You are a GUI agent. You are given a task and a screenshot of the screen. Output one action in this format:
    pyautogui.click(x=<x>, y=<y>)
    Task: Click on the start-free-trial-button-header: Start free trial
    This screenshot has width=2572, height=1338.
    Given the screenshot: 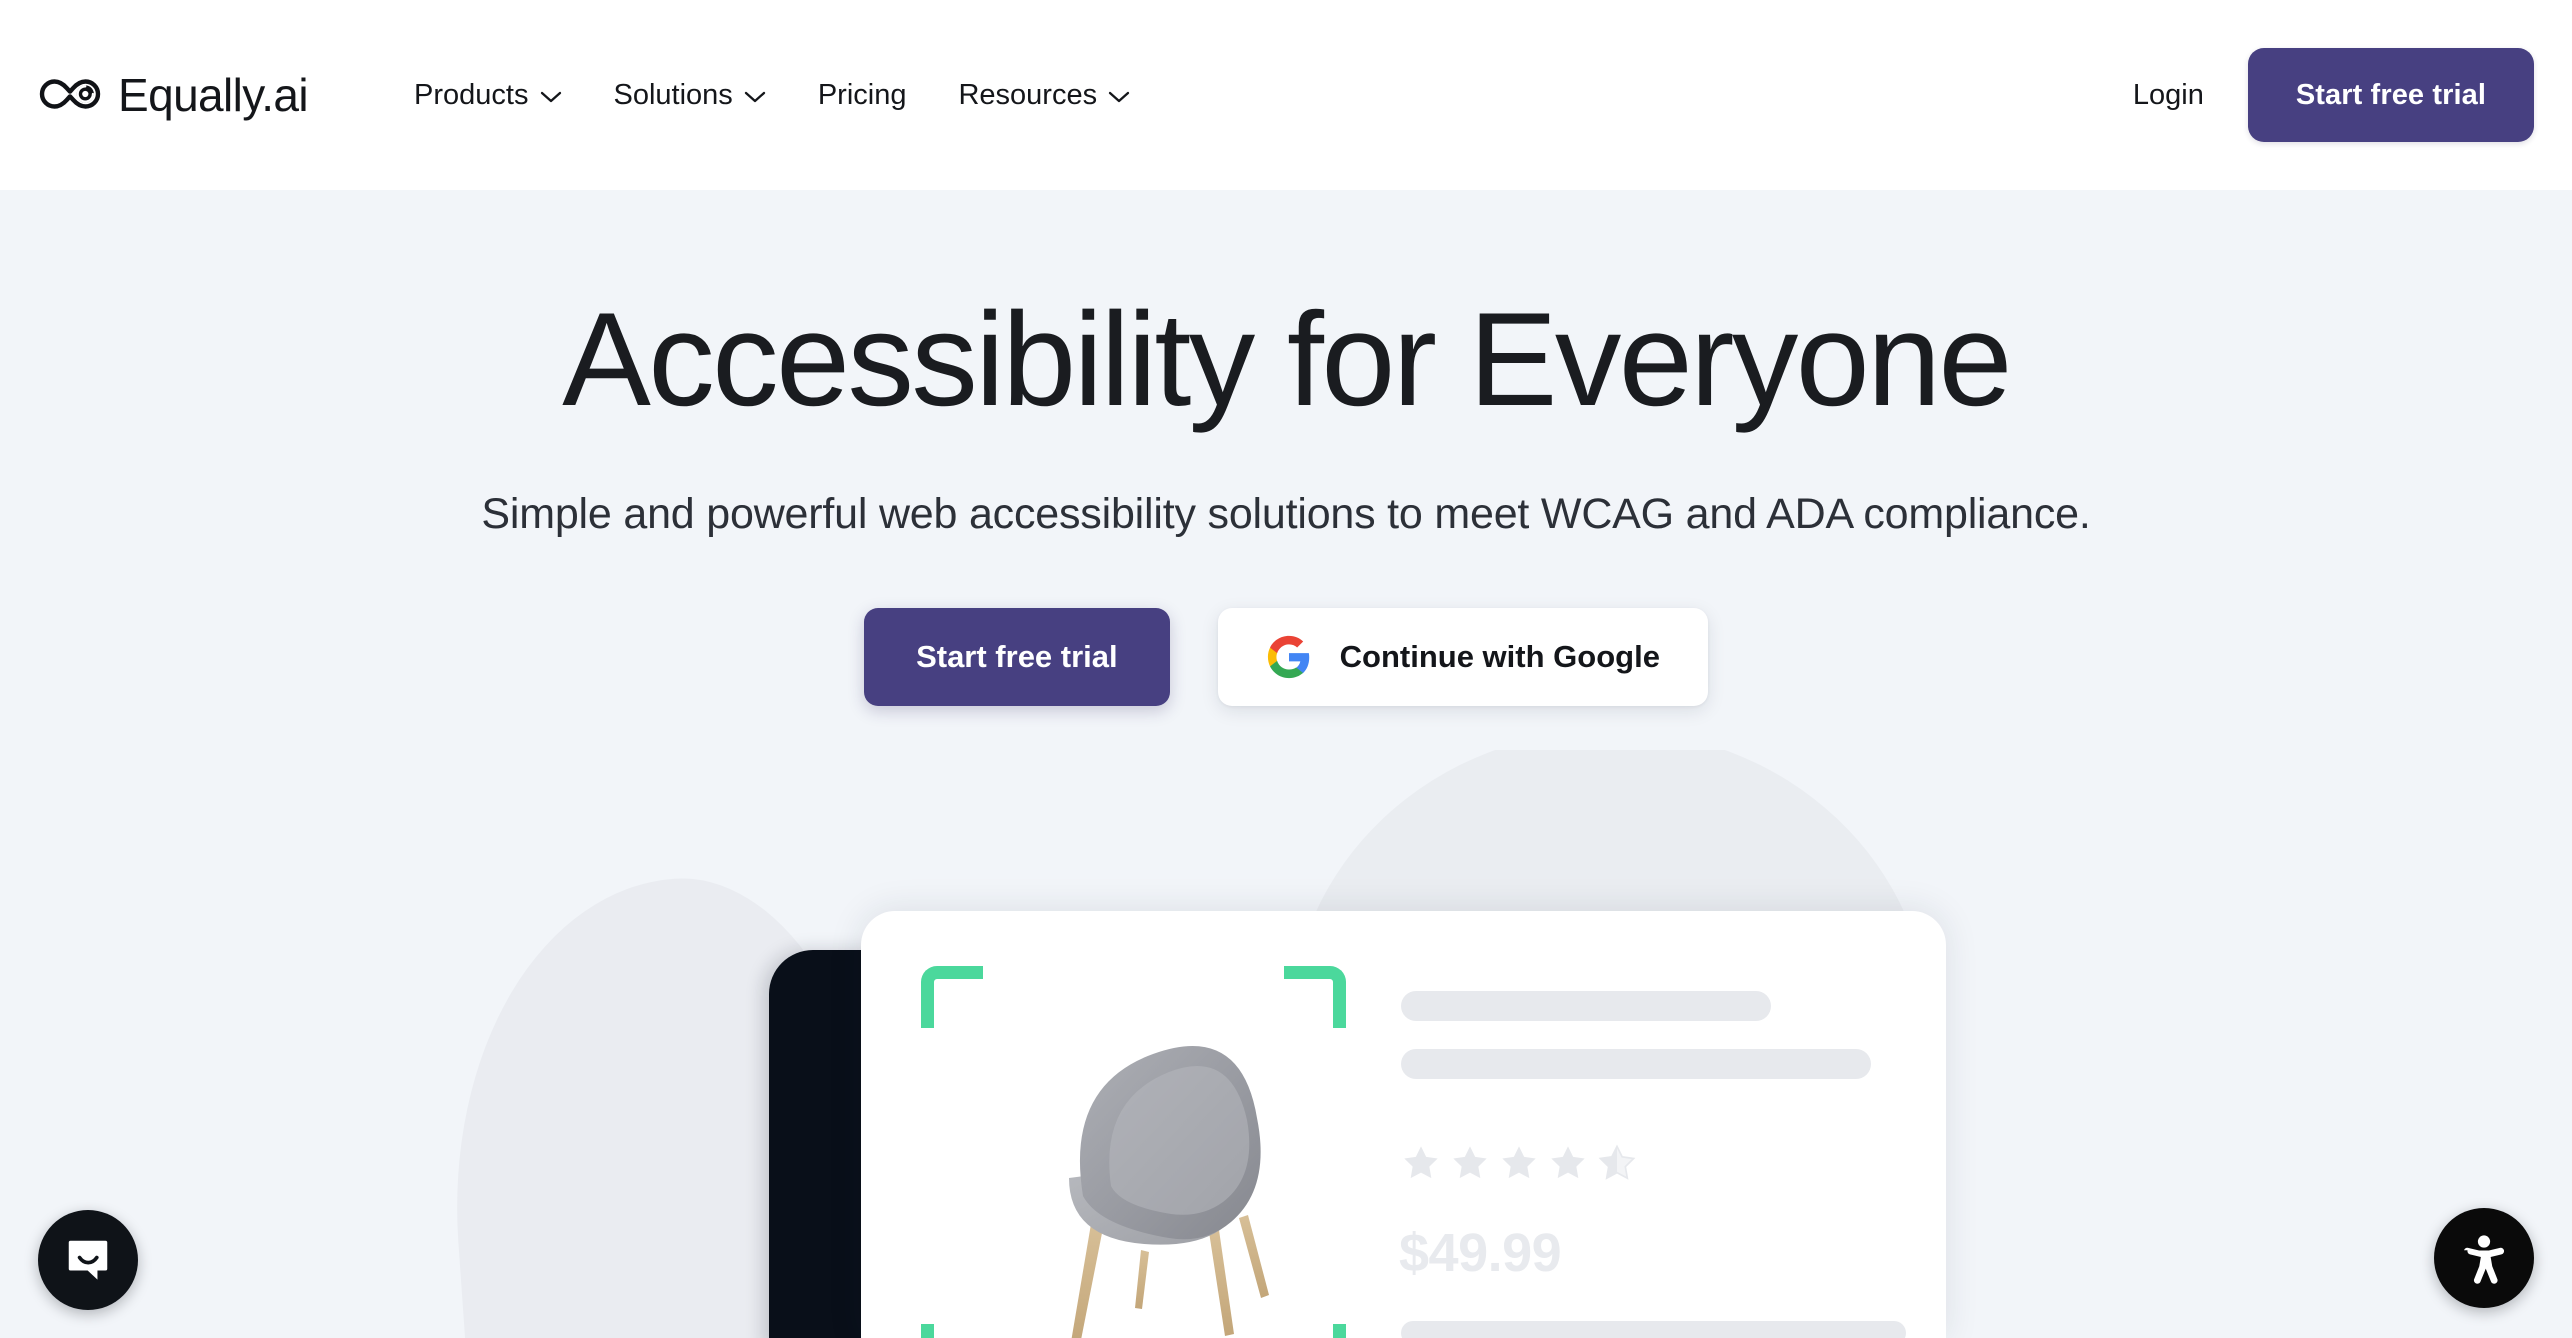 What is the action you would take?
    pyautogui.click(x=2390, y=95)
    